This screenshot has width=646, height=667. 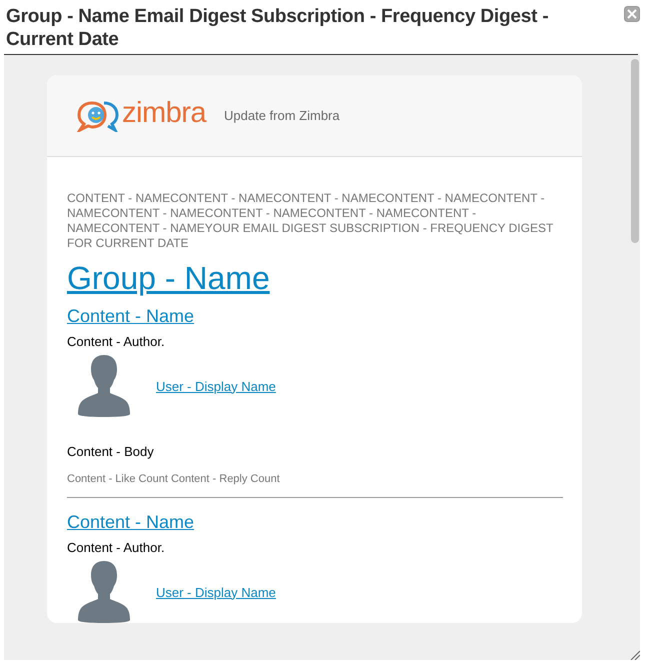 What do you see at coordinates (310, 221) in the screenshot?
I see `preheader-text: CONTENT - NAMECONTENT - NAMECONTENT - NAMECONTENT - NAMECONTENT - NAMECONTENT - NAMECONTENT - NAMECONTENT - NAMECONTENT - NAMECONTENT - NAMEYOUR EMAIL DIGEST SUBSCRIPTION - FREQUENCY DIGEST FOR CURRENT DATE` at bounding box center [310, 221].